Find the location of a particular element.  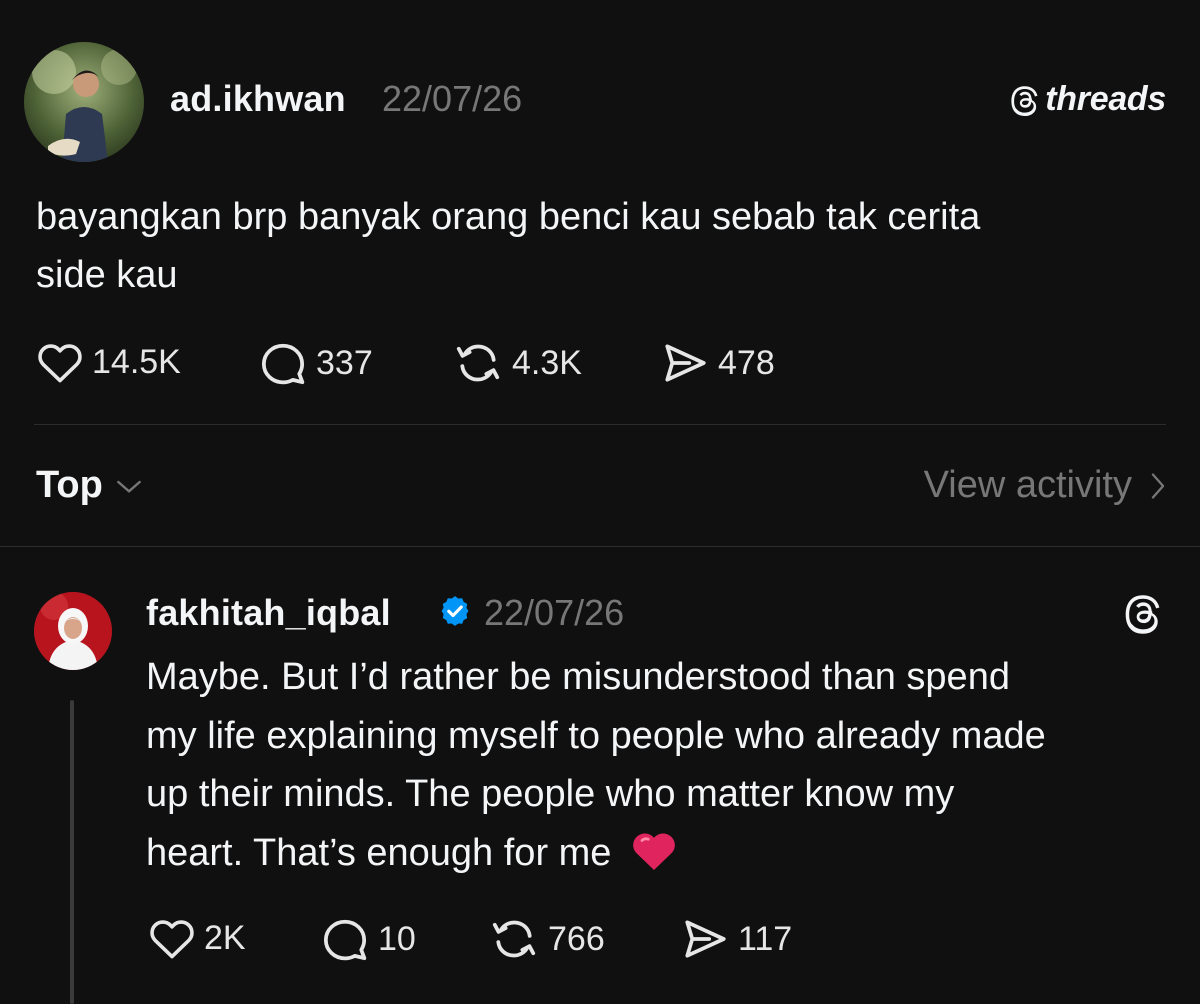

reply-username: fakhitah_iqbal is located at coordinates (268, 613).